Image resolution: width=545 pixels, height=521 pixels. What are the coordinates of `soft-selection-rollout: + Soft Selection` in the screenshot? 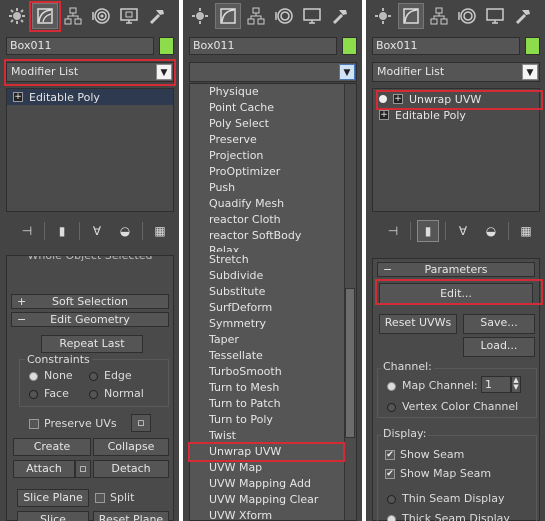 It's located at (90, 301).